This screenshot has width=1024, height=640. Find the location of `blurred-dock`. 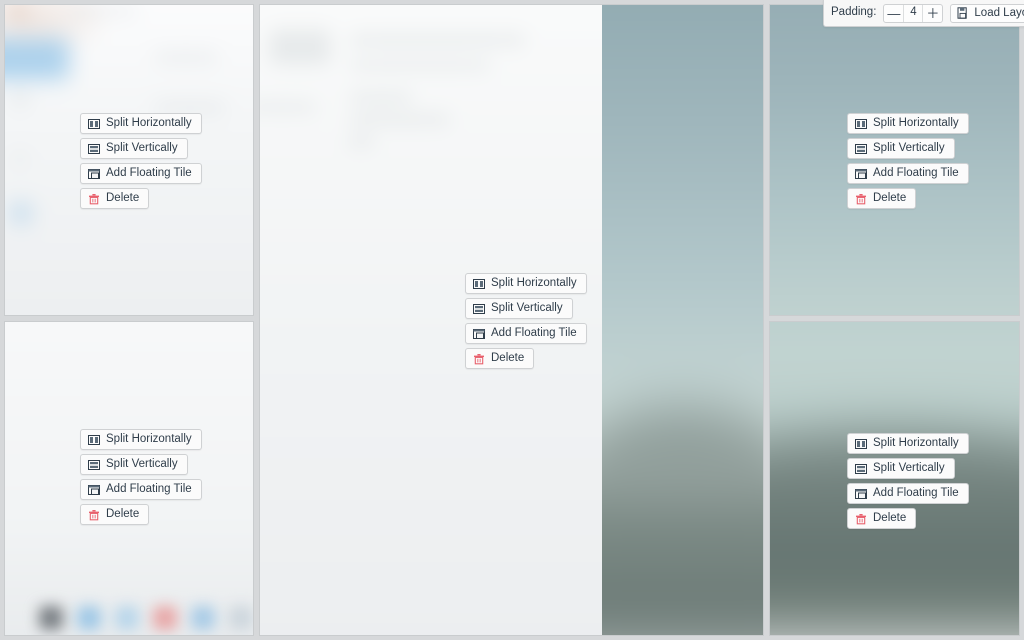

blurred-dock is located at coordinates (129, 618).